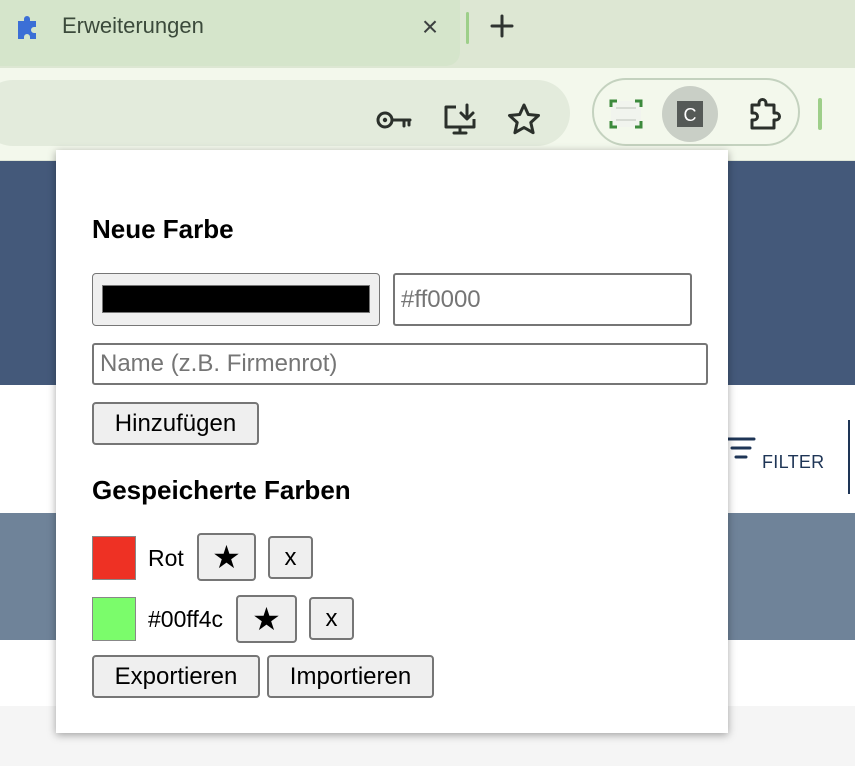 This screenshot has height=766, width=855. I want to click on export-button: Exportieren, so click(176, 676).